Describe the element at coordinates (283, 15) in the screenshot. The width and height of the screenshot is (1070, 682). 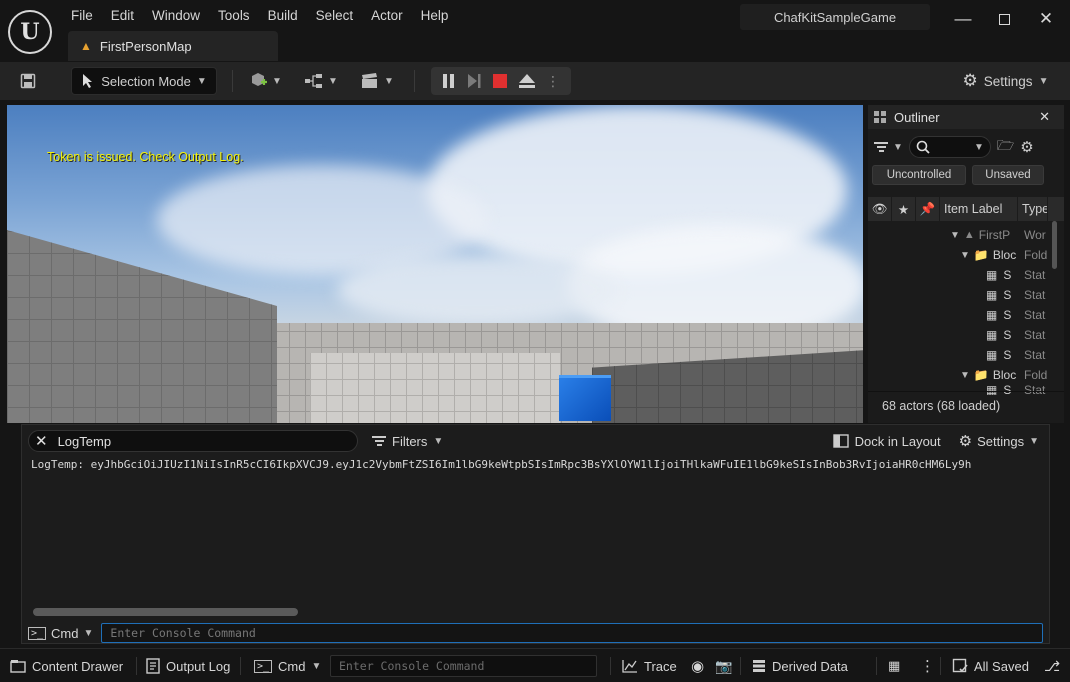
I see `menu-build: Build` at that location.